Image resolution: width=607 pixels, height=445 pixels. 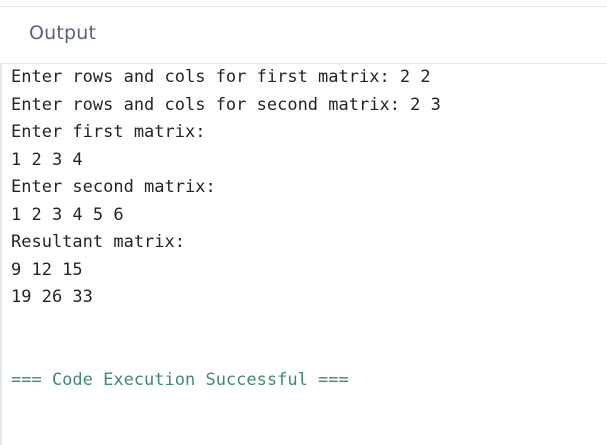 What do you see at coordinates (52, 297) in the screenshot?
I see `console-line: 19 26 33` at bounding box center [52, 297].